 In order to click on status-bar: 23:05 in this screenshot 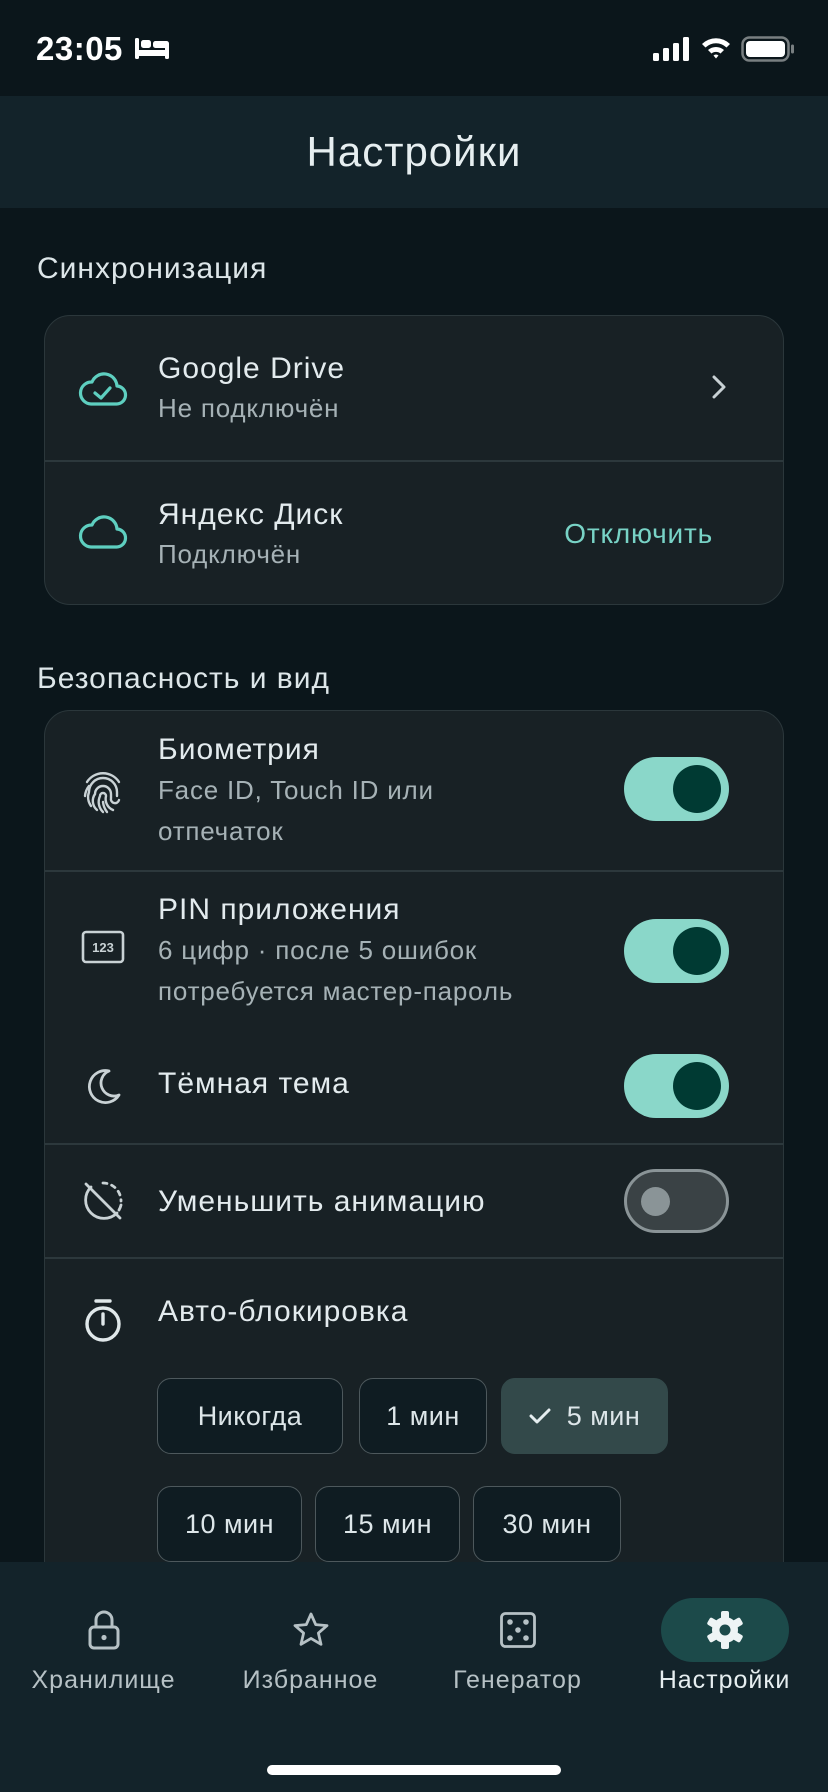, I will do `click(414, 48)`.